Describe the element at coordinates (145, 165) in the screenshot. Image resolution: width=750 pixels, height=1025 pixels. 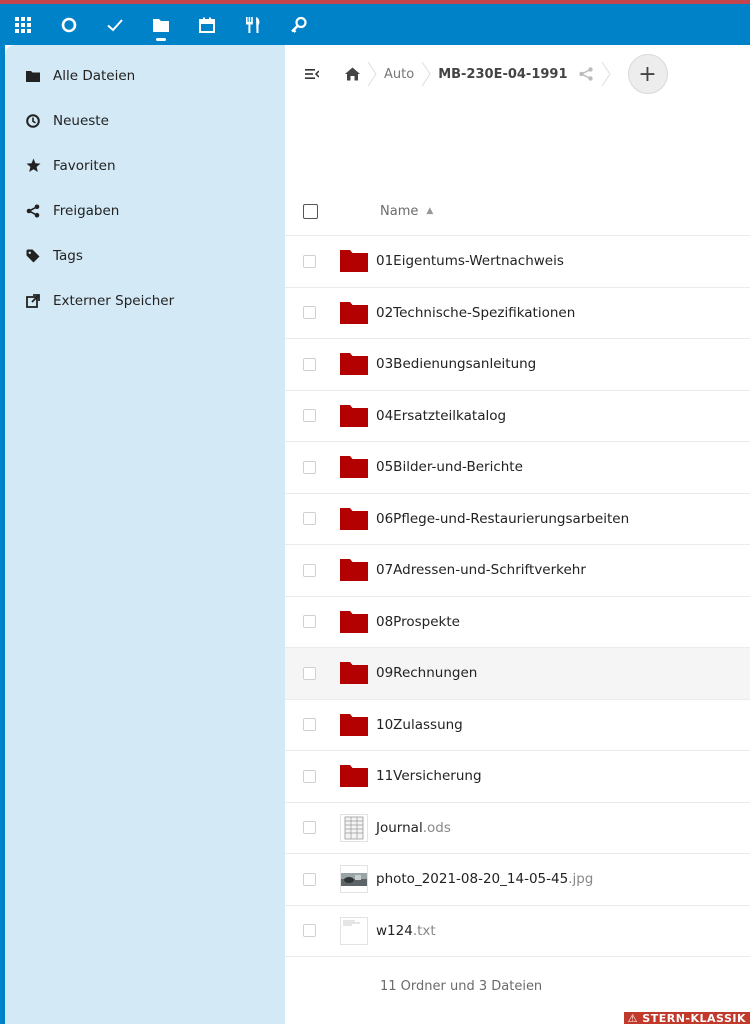
I see `sidebar-item-favorites: Favoriten` at that location.